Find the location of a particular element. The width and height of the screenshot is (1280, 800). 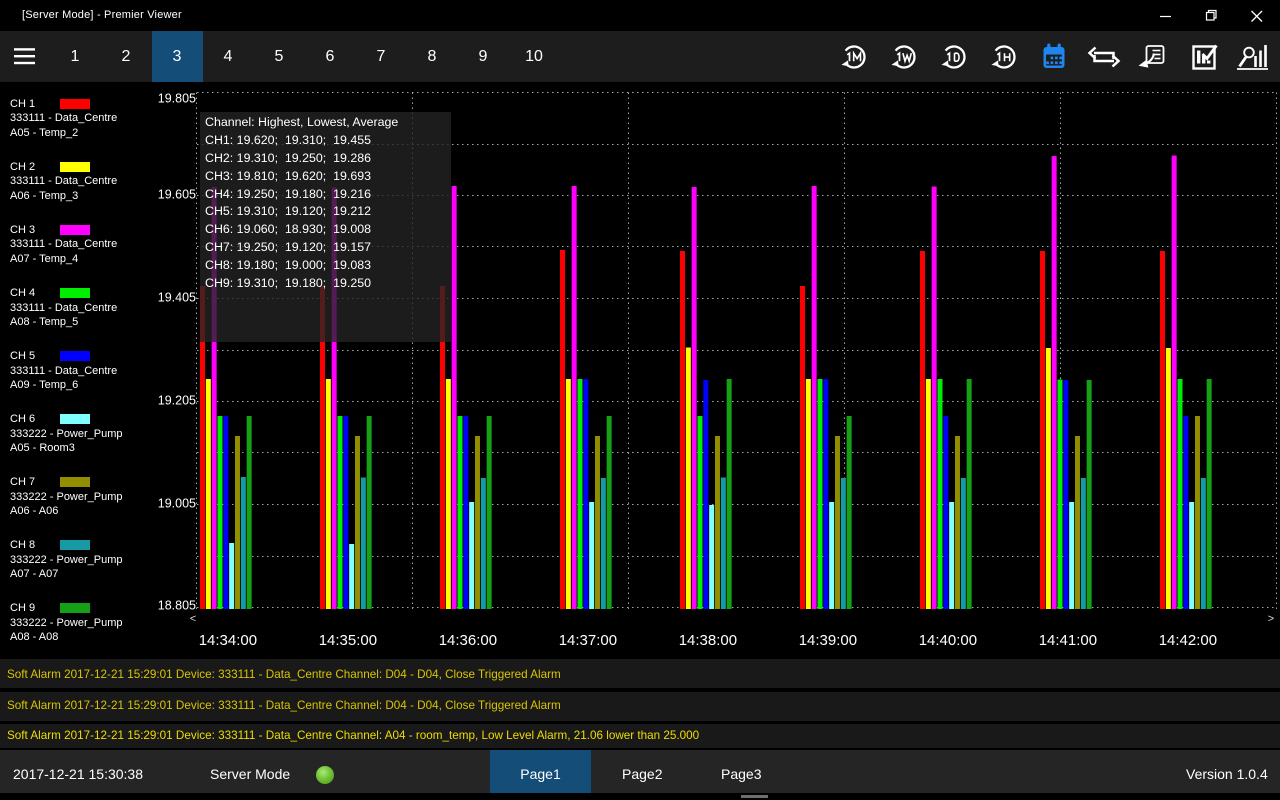

svg-text: 14:39:00 is located at coordinates (828, 640).